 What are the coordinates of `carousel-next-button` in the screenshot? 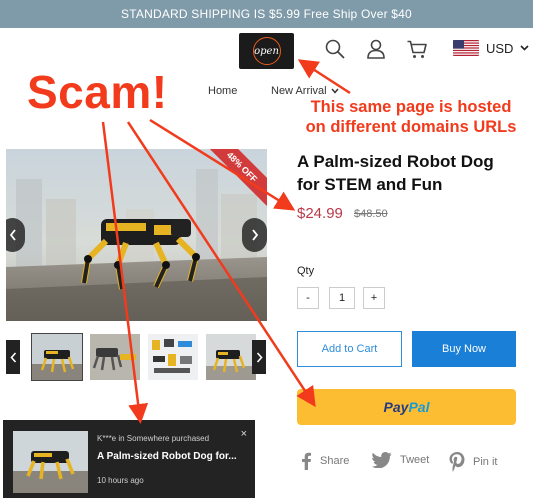 It's located at (254, 235).